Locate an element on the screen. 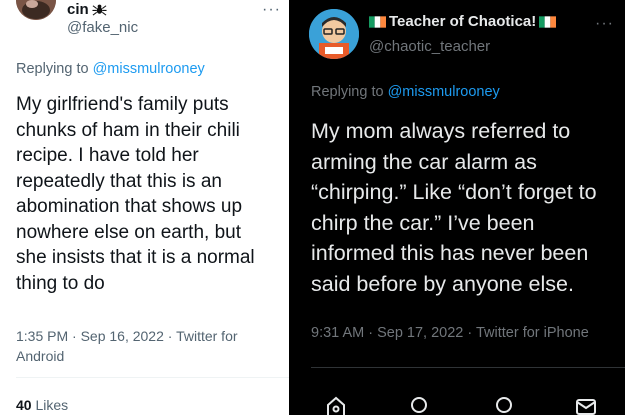  messages-icon is located at coordinates (586, 405).